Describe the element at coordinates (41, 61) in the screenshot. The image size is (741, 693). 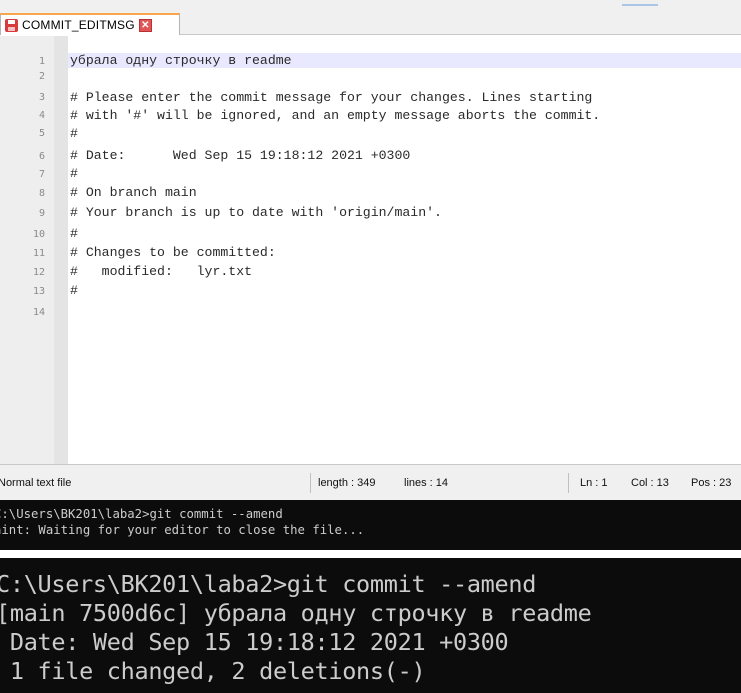
I see `line-number: 1` at that location.